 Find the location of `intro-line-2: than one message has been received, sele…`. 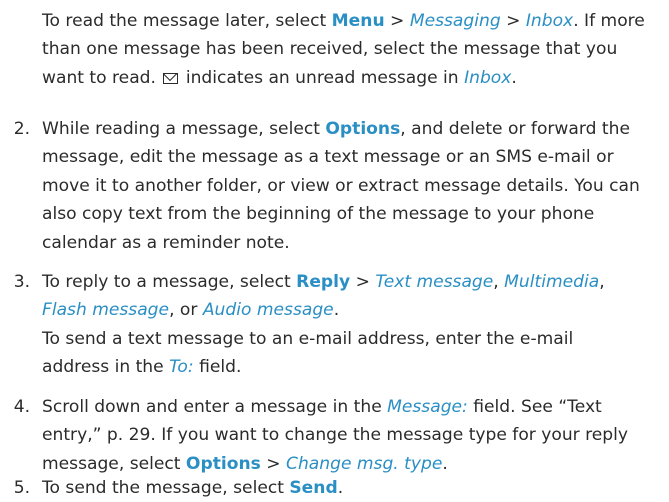

intro-line-2: than one message has been received, sele… is located at coordinates (330, 49).